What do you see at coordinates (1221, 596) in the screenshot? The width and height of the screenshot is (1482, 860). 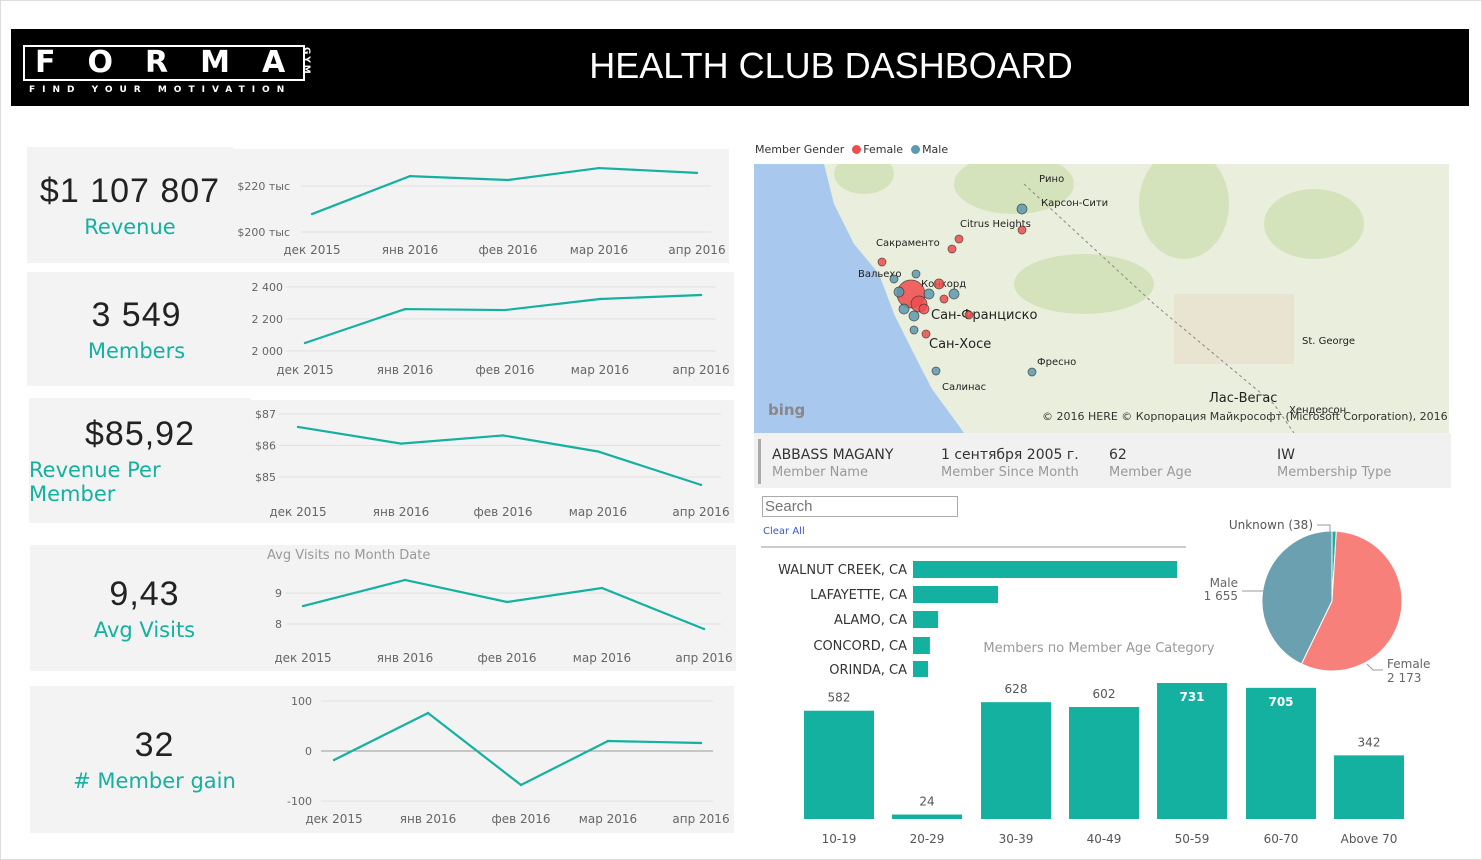 I see `pie-value-male: 1 655` at bounding box center [1221, 596].